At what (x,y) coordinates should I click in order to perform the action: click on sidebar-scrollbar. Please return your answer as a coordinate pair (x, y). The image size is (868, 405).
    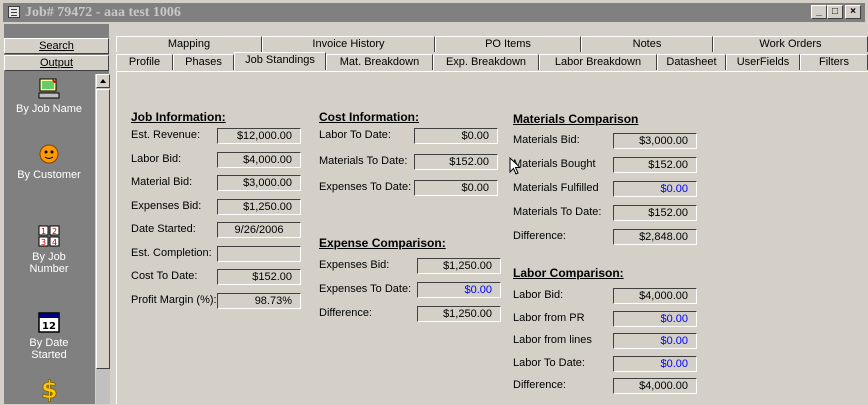
    Looking at the image, I should click on (102, 239).